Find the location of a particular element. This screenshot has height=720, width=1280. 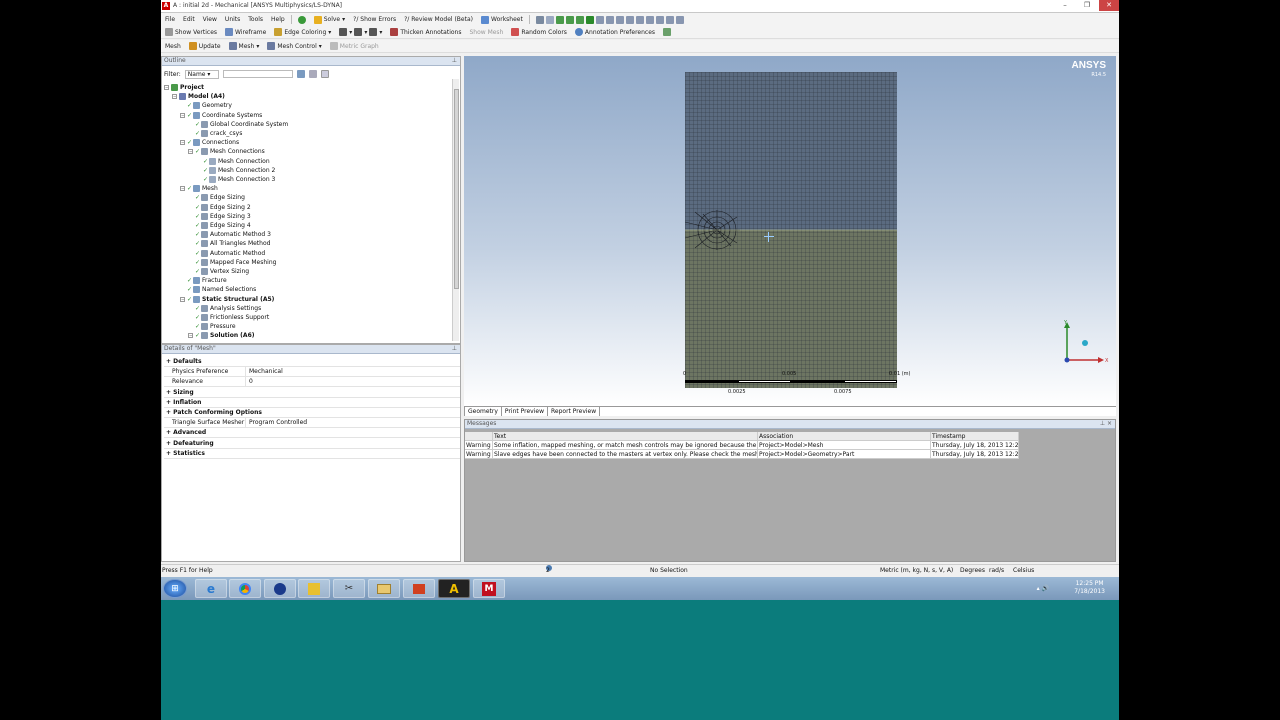

pin-icon: ⊥ is located at coordinates (454, 61).